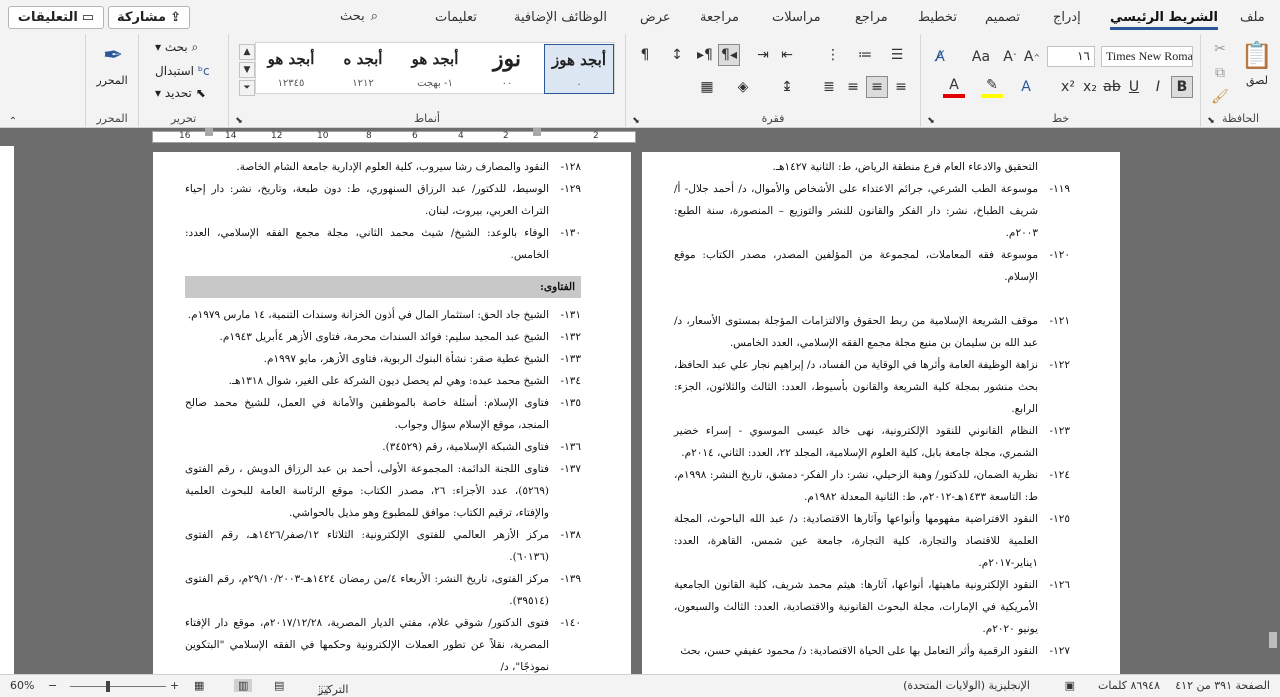 The width and height of the screenshot is (1280, 697). Describe the element at coordinates (743, 87) in the screenshot. I see `shading-icon: ◈` at that location.